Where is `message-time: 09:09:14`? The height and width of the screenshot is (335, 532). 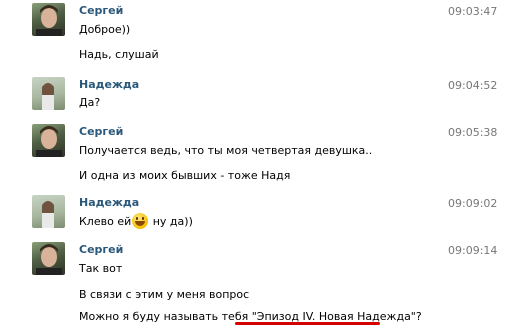
message-time: 09:09:14 is located at coordinates (472, 250).